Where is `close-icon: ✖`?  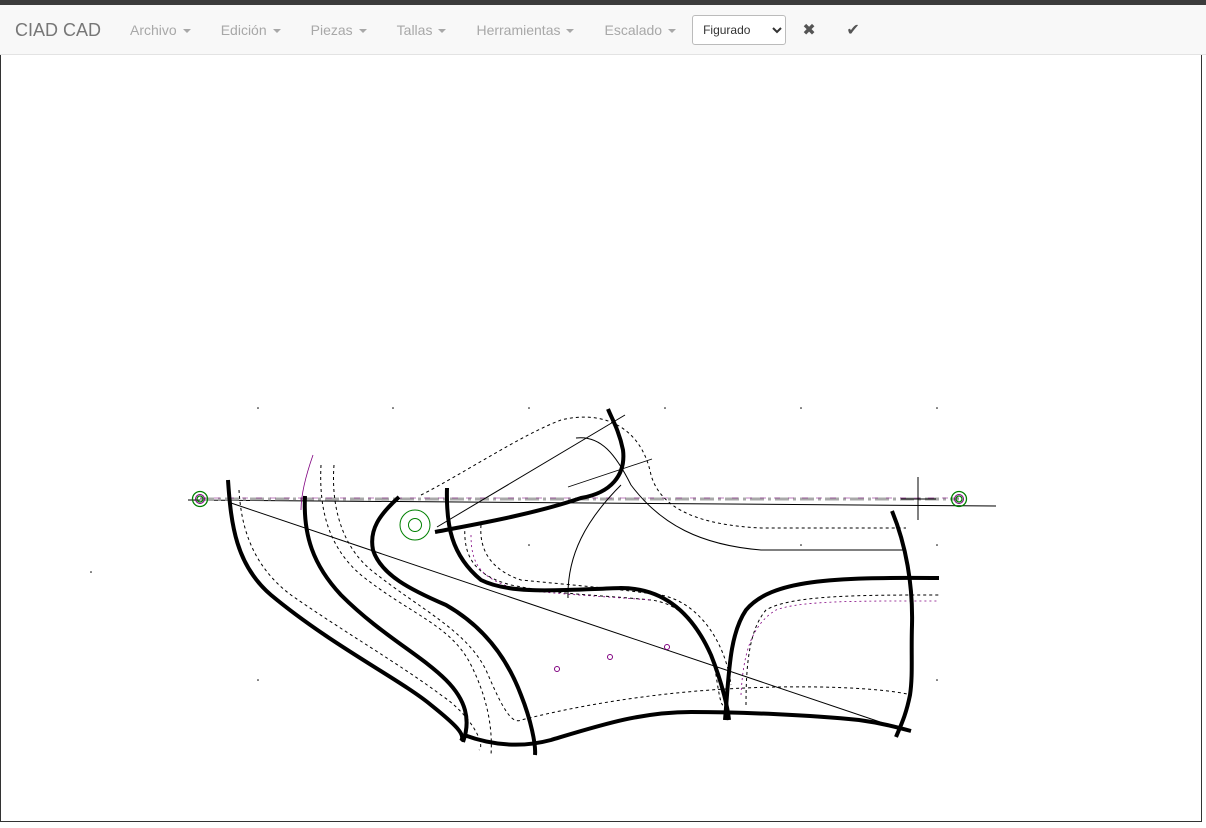 close-icon: ✖ is located at coordinates (809, 29).